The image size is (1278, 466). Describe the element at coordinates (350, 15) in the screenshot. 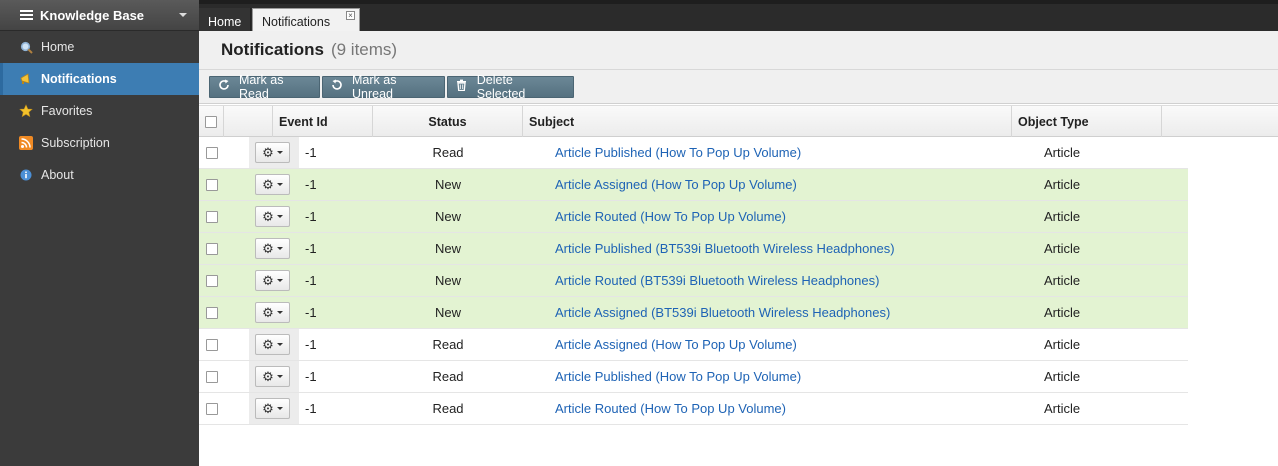

I see `close-icon: ×` at that location.